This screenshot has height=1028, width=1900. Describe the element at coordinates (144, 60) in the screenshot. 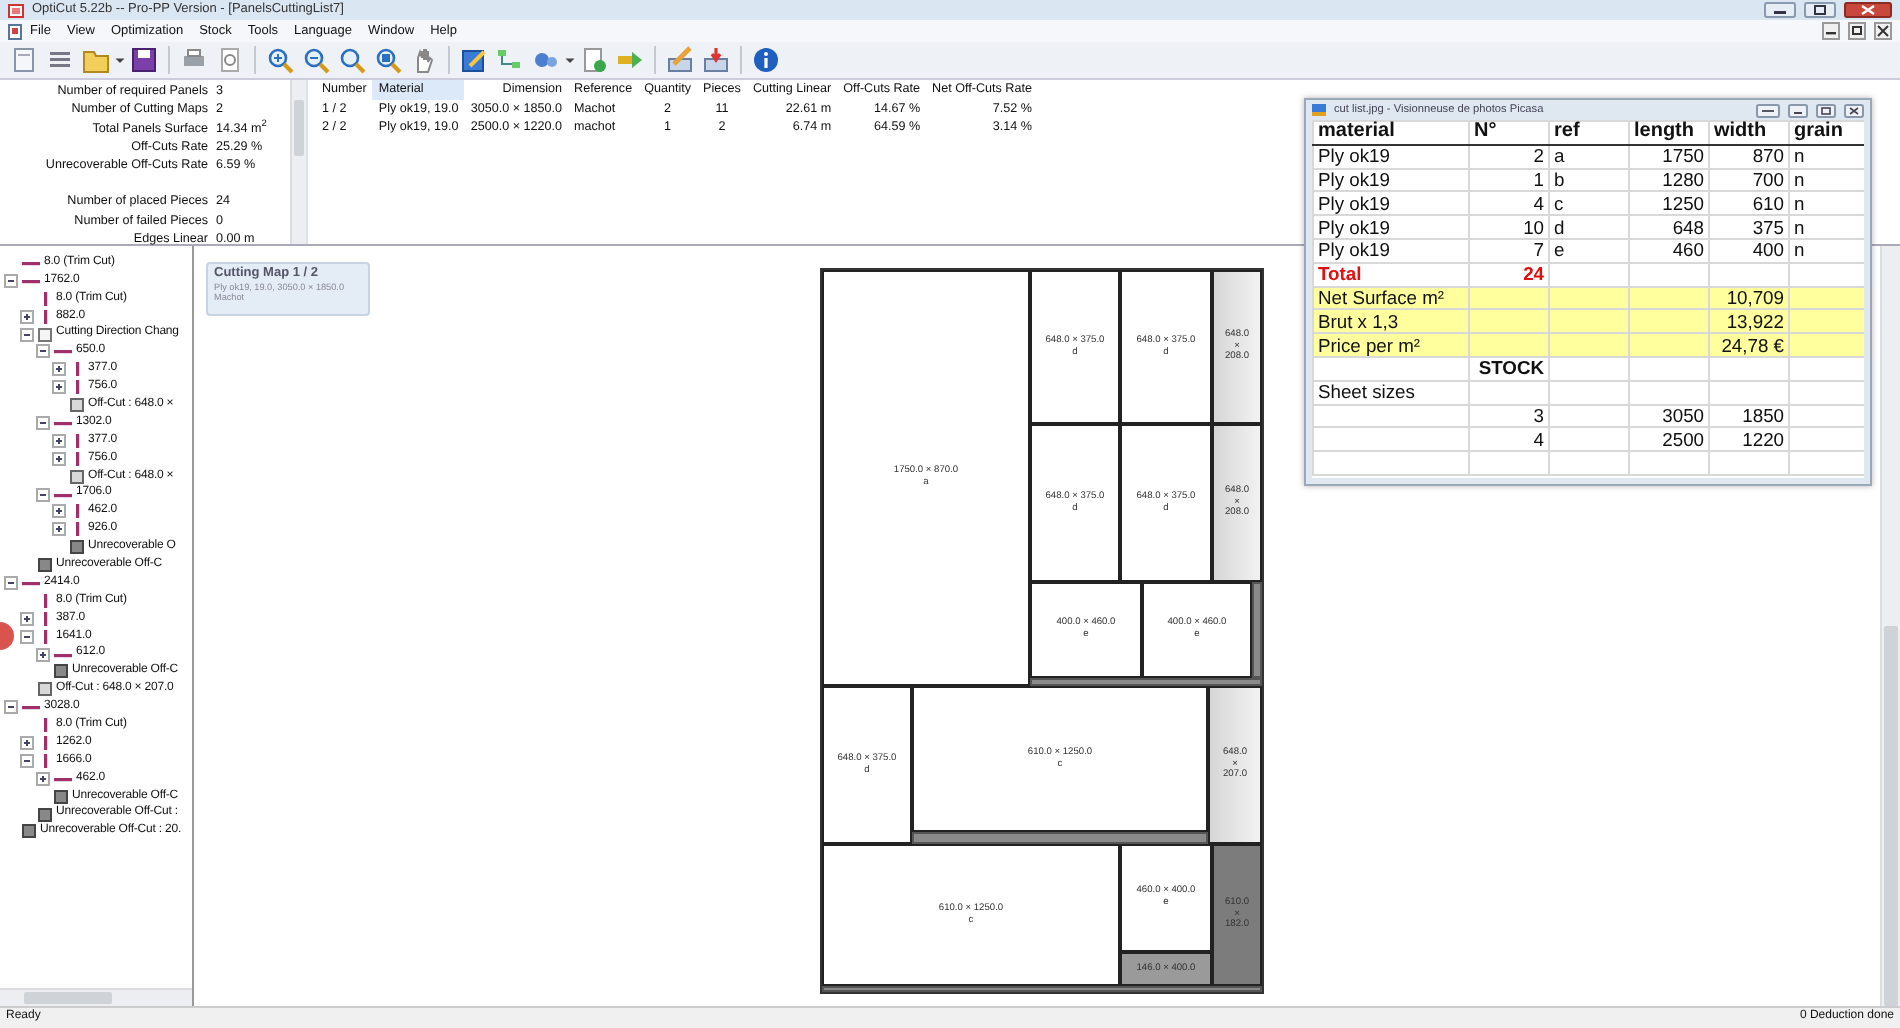

I see `save-icon` at that location.